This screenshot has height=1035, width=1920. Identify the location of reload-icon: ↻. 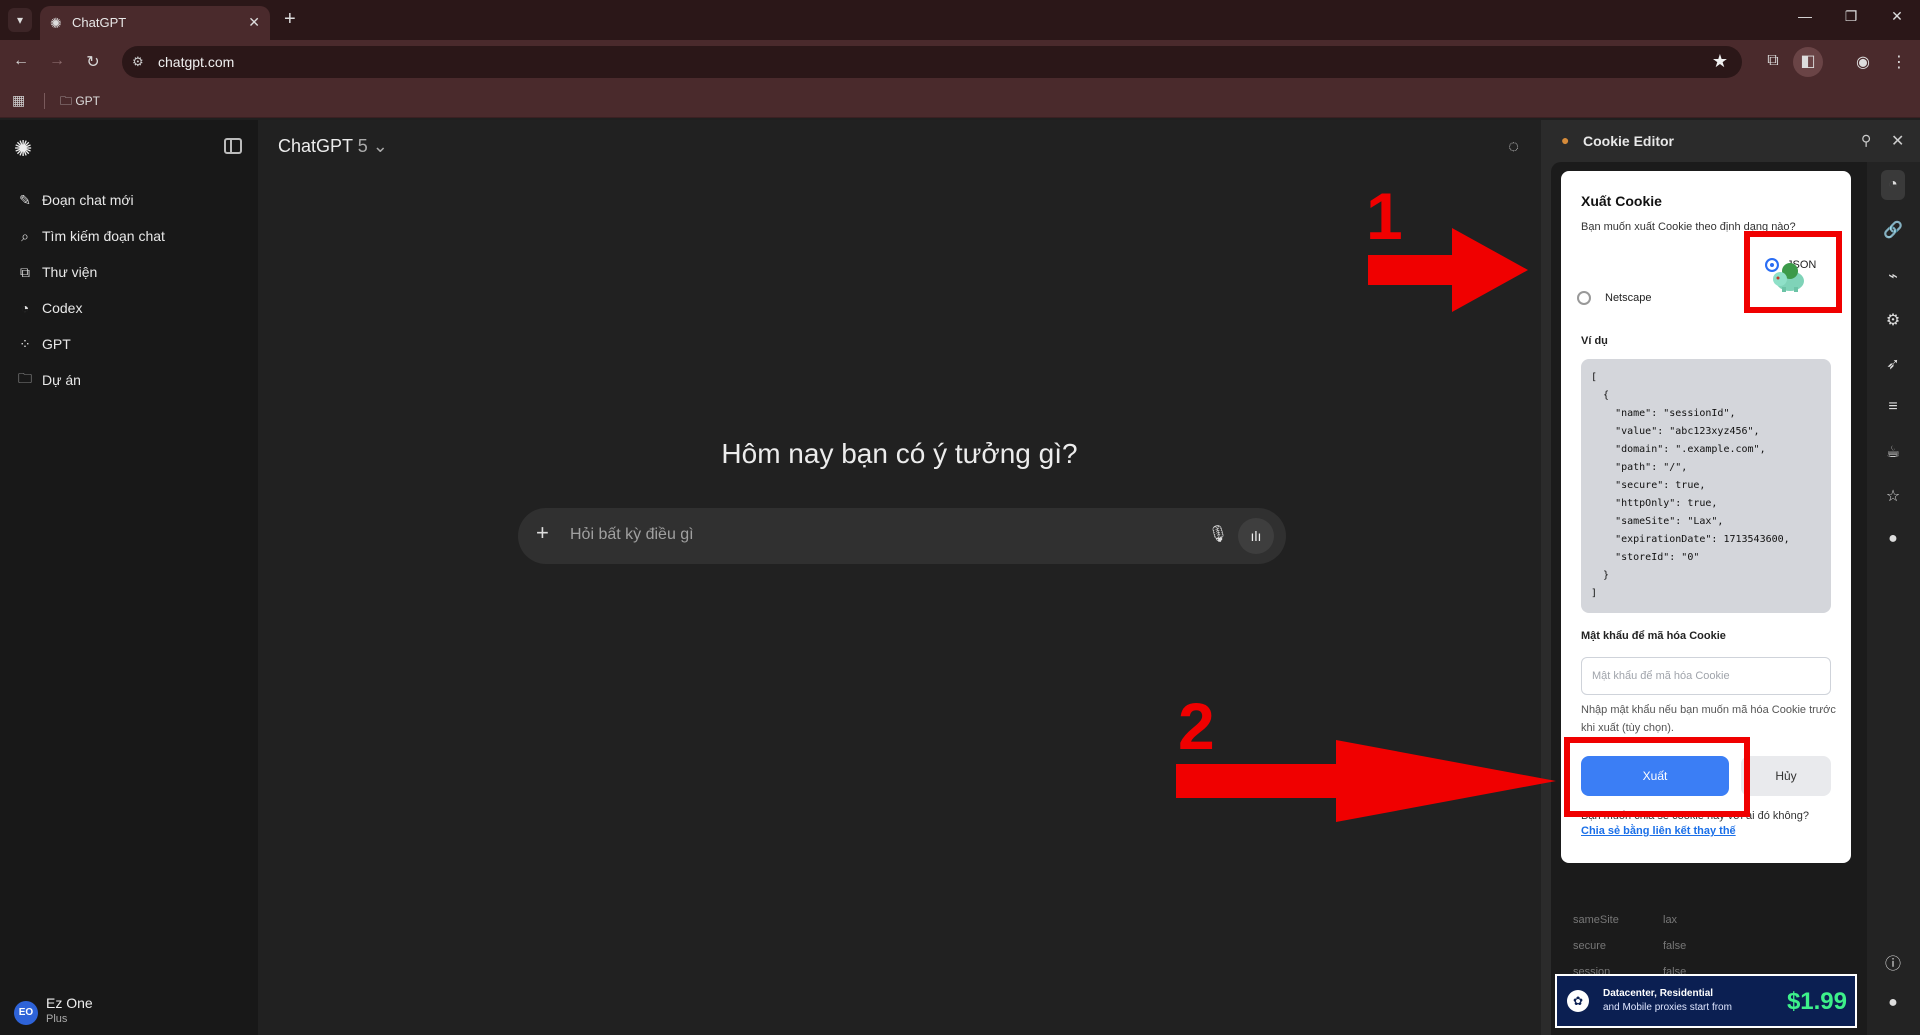
(93, 62).